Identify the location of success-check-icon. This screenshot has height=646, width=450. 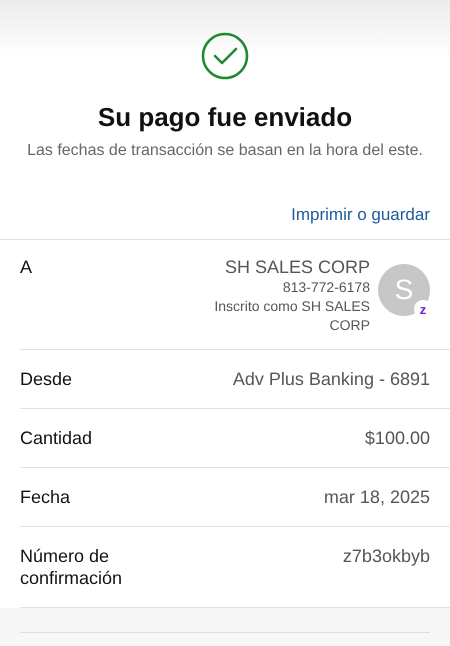
(225, 56).